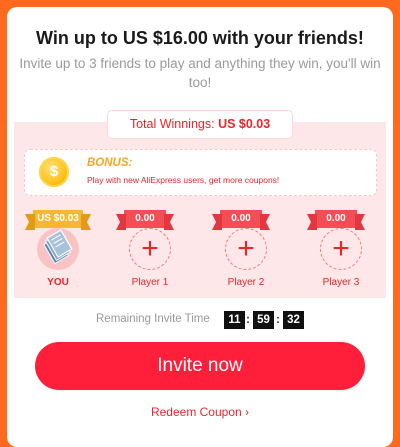 The height and width of the screenshot is (447, 400). Describe the element at coordinates (110, 163) in the screenshot. I see `bonus-title: BONUS:` at that location.